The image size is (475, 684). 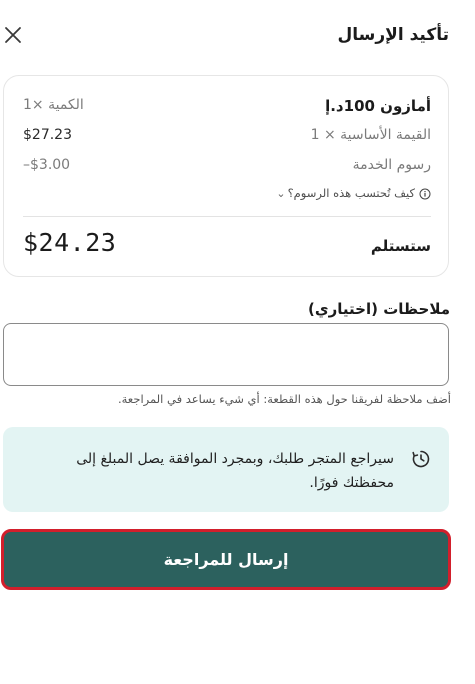 I want to click on fee-help-link: كيف تُحتسب هذه الرسوم؟⌄, so click(x=353, y=193).